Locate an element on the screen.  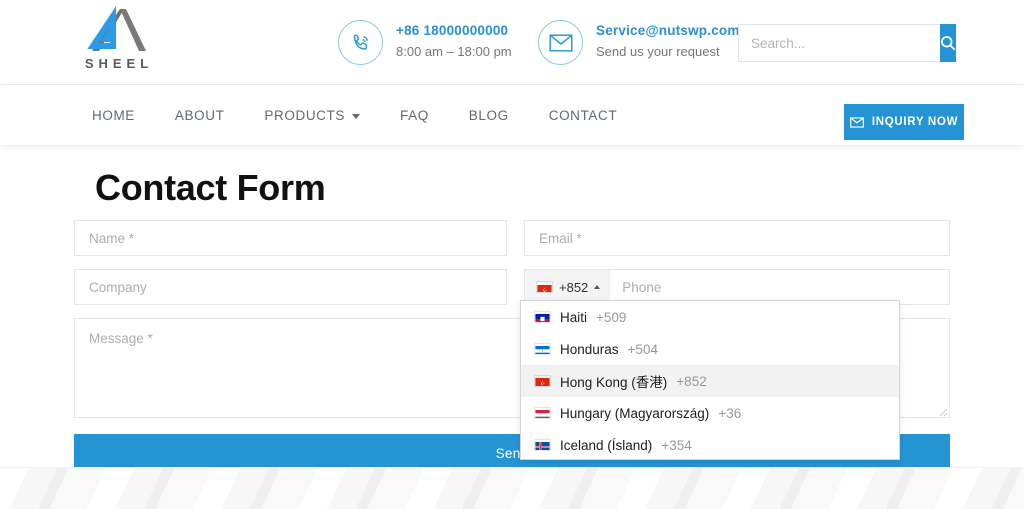
name-input is located at coordinates (290, 238).